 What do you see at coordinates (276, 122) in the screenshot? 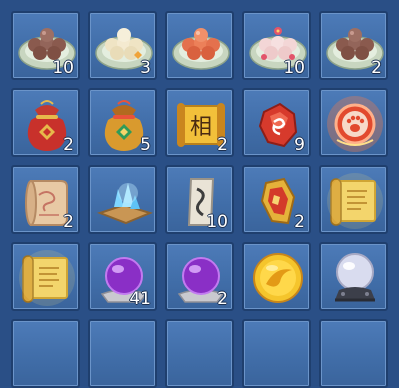
I see `inventory-slot: 9` at bounding box center [276, 122].